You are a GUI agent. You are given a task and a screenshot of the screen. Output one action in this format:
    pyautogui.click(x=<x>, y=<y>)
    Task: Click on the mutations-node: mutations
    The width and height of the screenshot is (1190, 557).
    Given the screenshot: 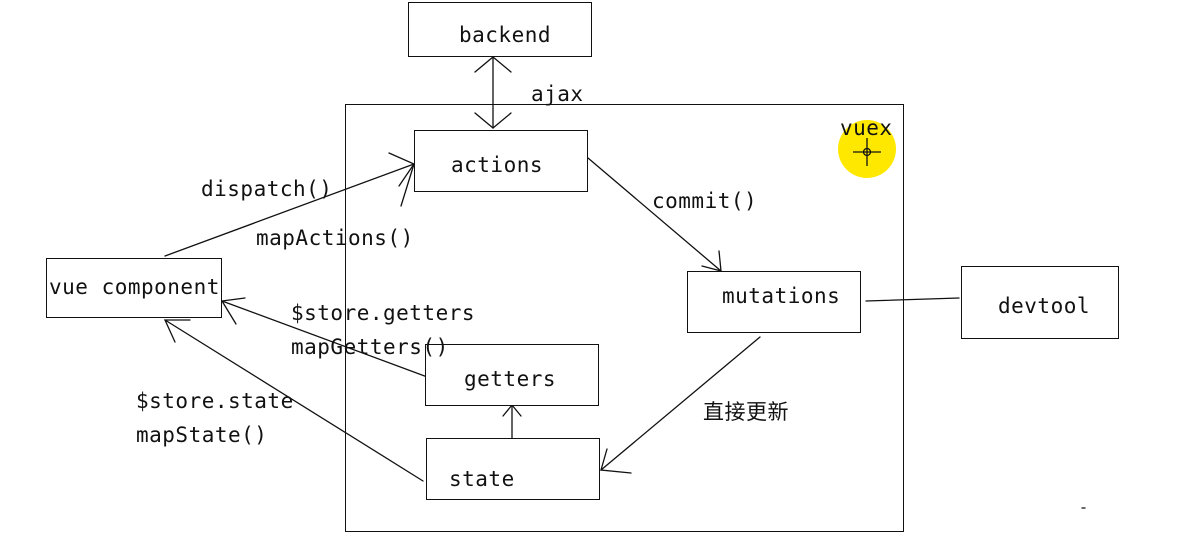 What is the action you would take?
    pyautogui.click(x=774, y=302)
    